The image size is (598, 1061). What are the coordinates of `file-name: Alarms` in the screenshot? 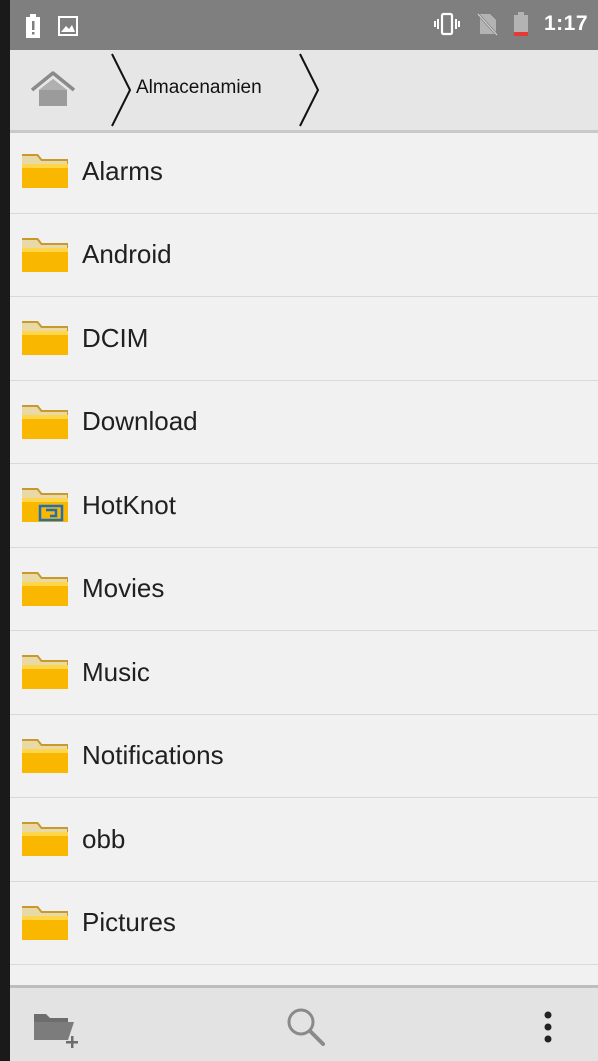 It's located at (122, 170).